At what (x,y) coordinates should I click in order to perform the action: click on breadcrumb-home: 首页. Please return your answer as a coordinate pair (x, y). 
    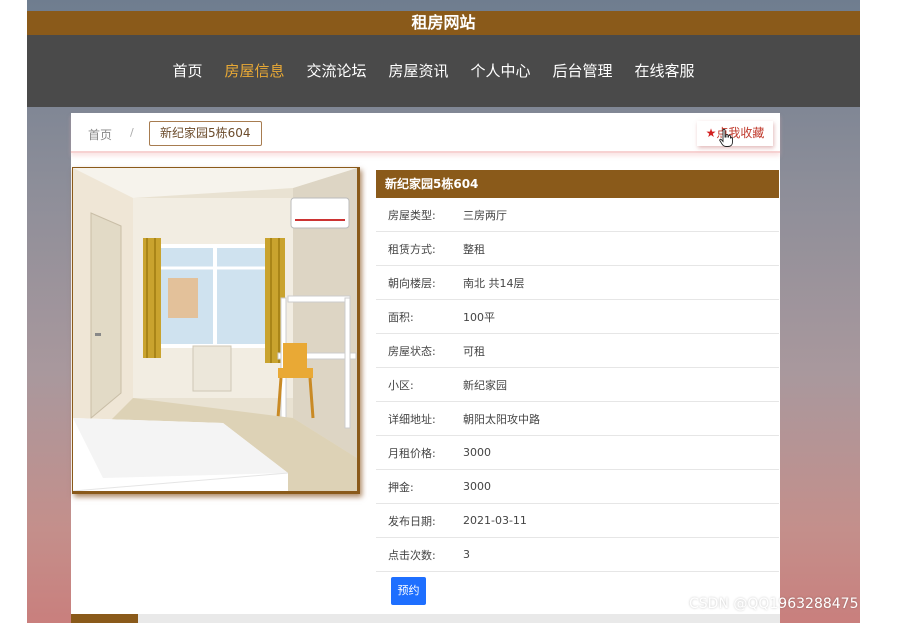
    Looking at the image, I should click on (100, 134).